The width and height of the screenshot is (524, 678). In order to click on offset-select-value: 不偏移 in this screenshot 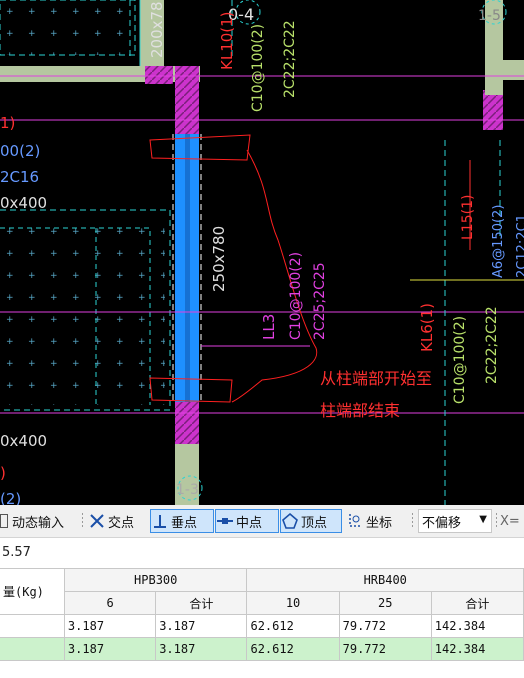, I will do `click(442, 523)`.